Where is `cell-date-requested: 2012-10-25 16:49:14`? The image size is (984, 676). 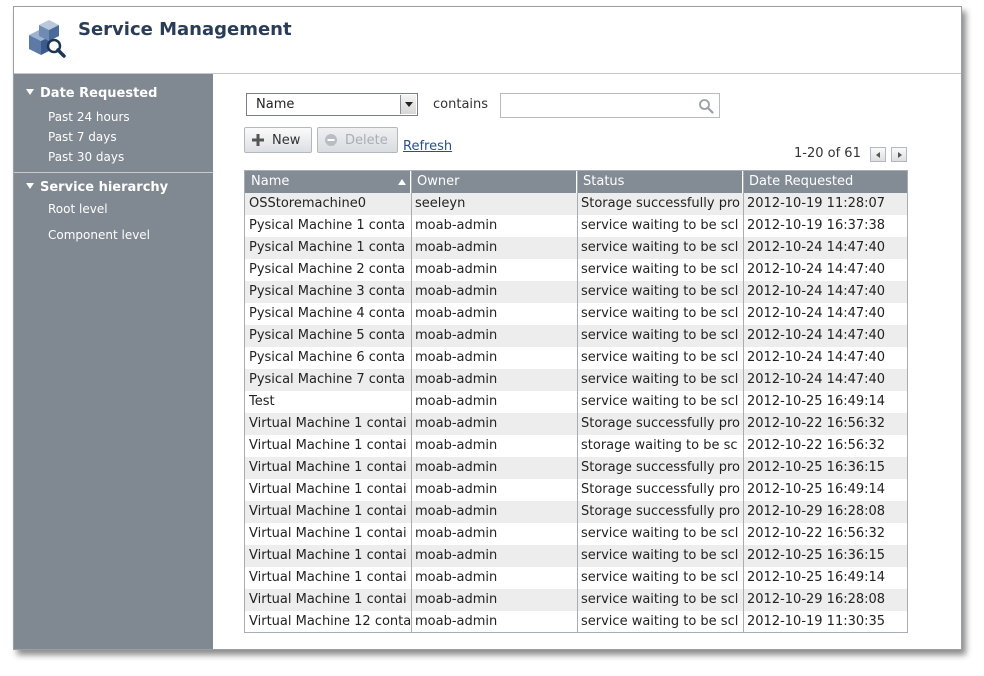 cell-date-requested: 2012-10-25 16:49:14 is located at coordinates (816, 489).